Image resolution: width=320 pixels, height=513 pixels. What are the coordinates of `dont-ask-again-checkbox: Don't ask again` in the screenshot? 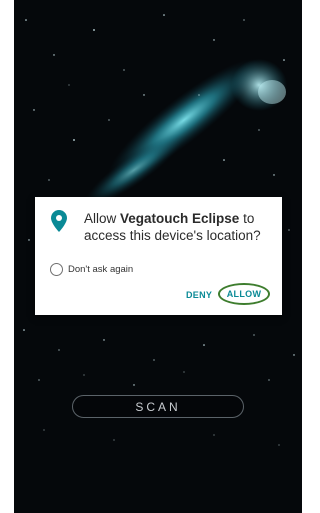 It's located at (91, 269).